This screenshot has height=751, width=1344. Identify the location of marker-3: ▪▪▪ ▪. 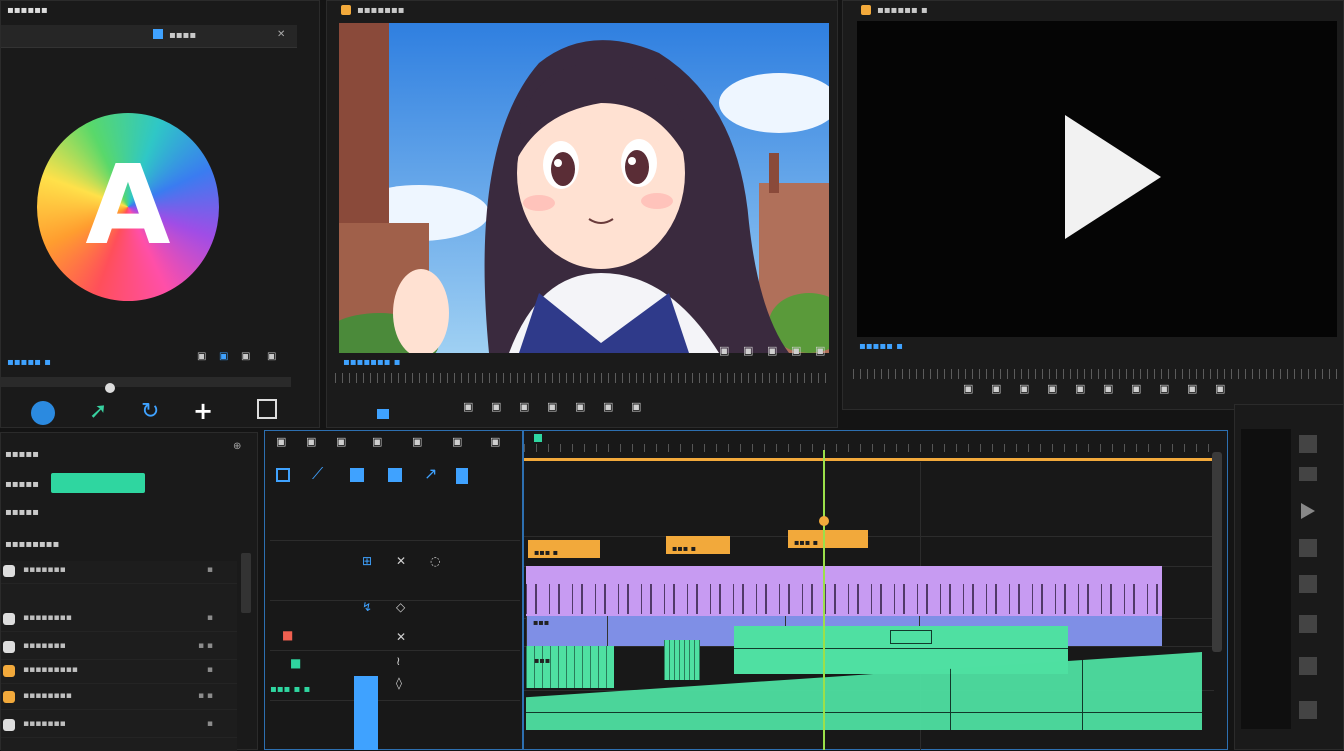
(828, 539).